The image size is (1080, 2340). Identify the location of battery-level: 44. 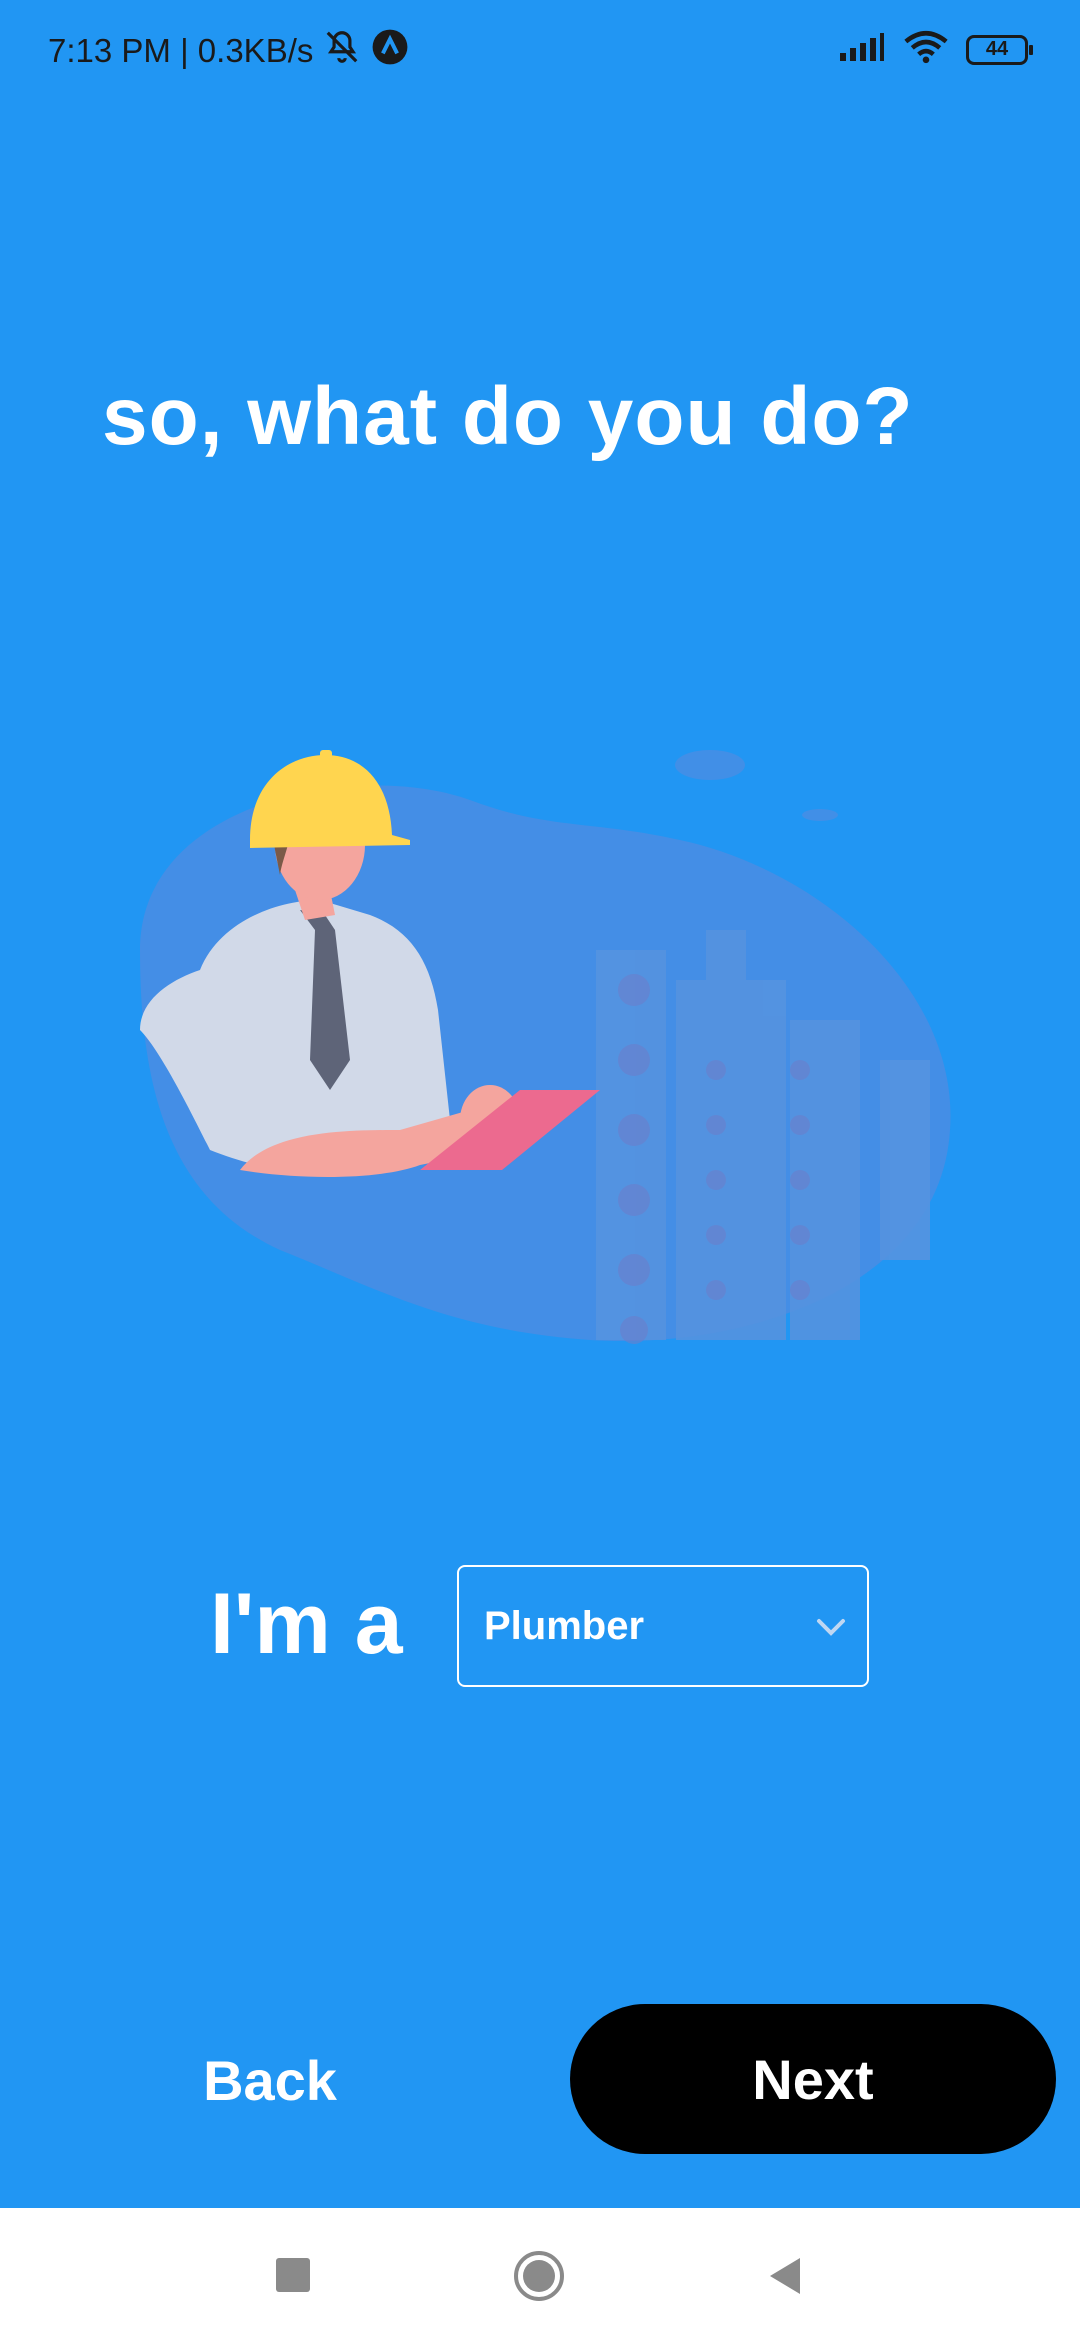
(997, 49).